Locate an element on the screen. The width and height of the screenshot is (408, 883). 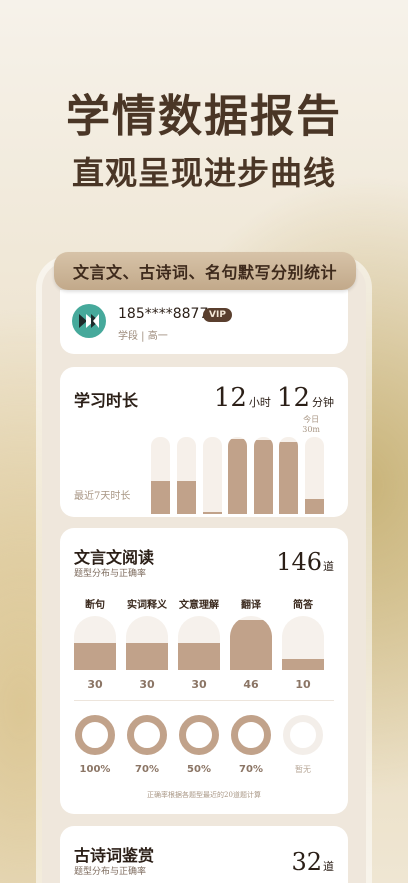
reading-count-unit: 道 is located at coordinates (328, 566).